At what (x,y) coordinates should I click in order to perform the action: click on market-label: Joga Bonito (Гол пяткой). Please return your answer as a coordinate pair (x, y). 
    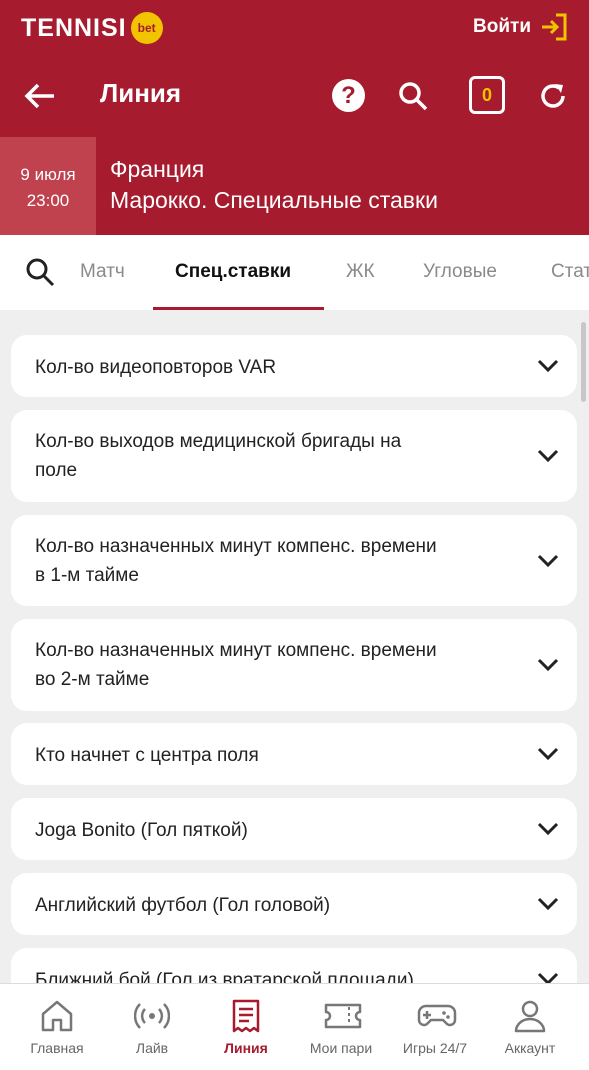
    Looking at the image, I should click on (141, 830).